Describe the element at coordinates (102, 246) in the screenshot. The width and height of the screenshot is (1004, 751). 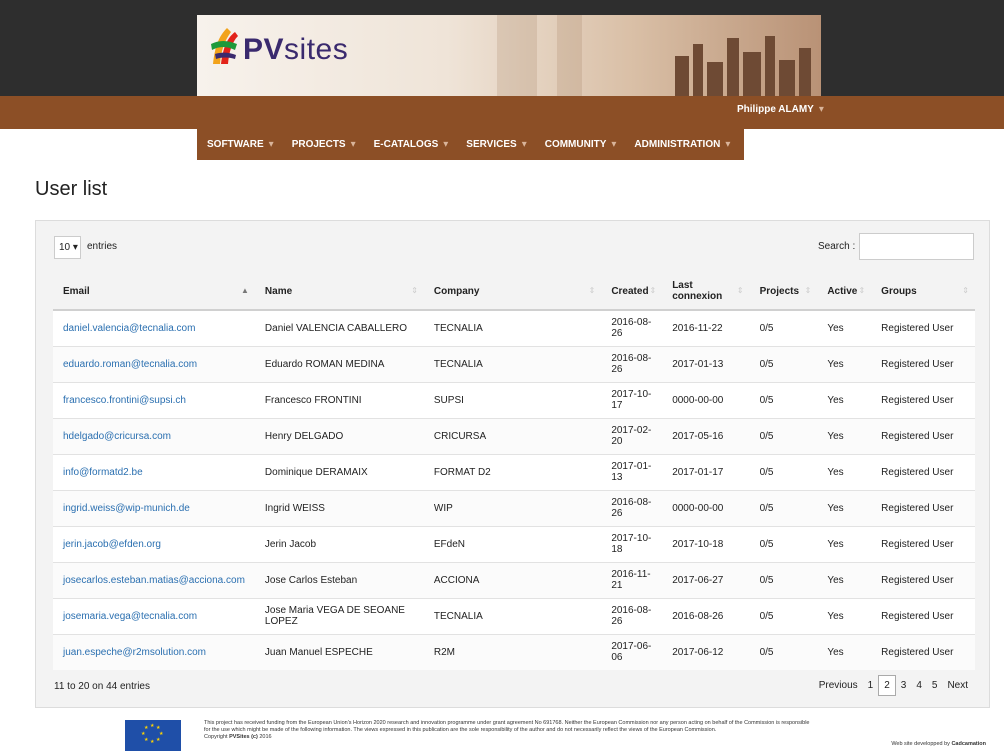
I see `entries-label: entries` at that location.